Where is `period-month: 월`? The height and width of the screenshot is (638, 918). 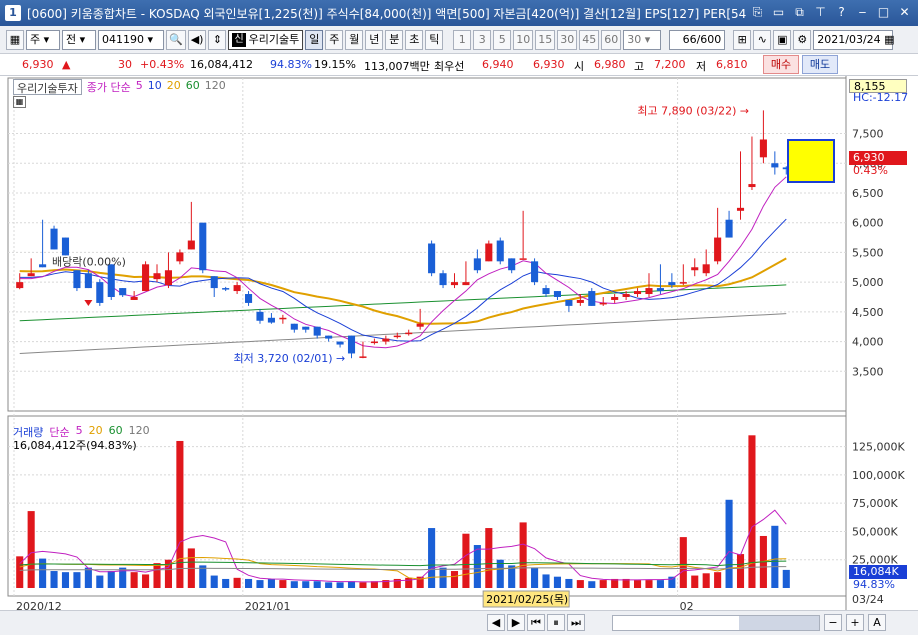
period-month: 월 is located at coordinates (354, 39).